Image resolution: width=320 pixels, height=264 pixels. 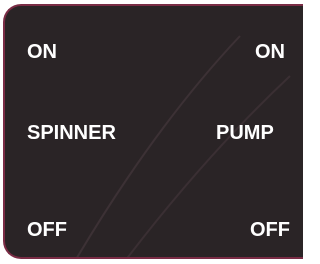 What do you see at coordinates (42, 52) in the screenshot?
I see `spinner-on-label: ON` at bounding box center [42, 52].